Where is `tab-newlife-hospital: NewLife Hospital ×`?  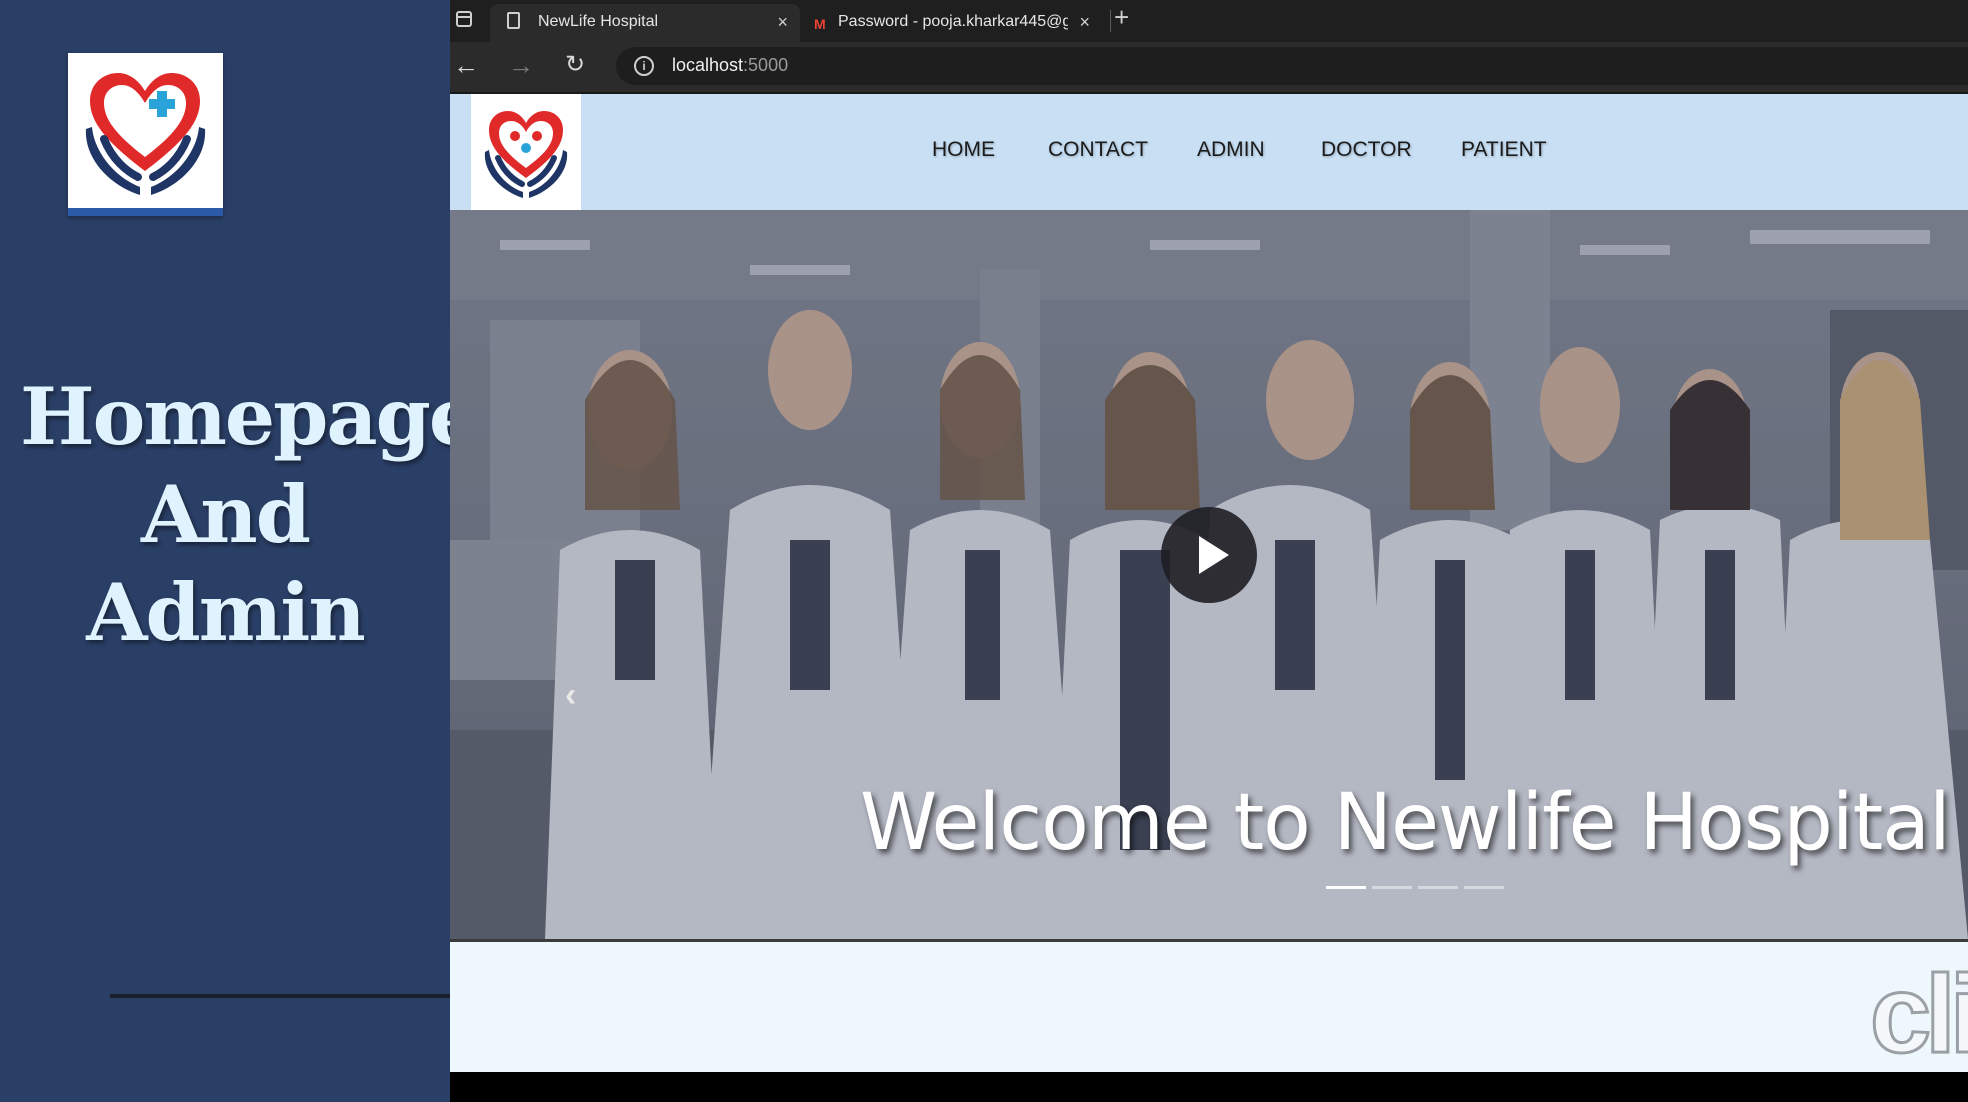
tab-newlife-hospital: NewLife Hospital × is located at coordinates (645, 23).